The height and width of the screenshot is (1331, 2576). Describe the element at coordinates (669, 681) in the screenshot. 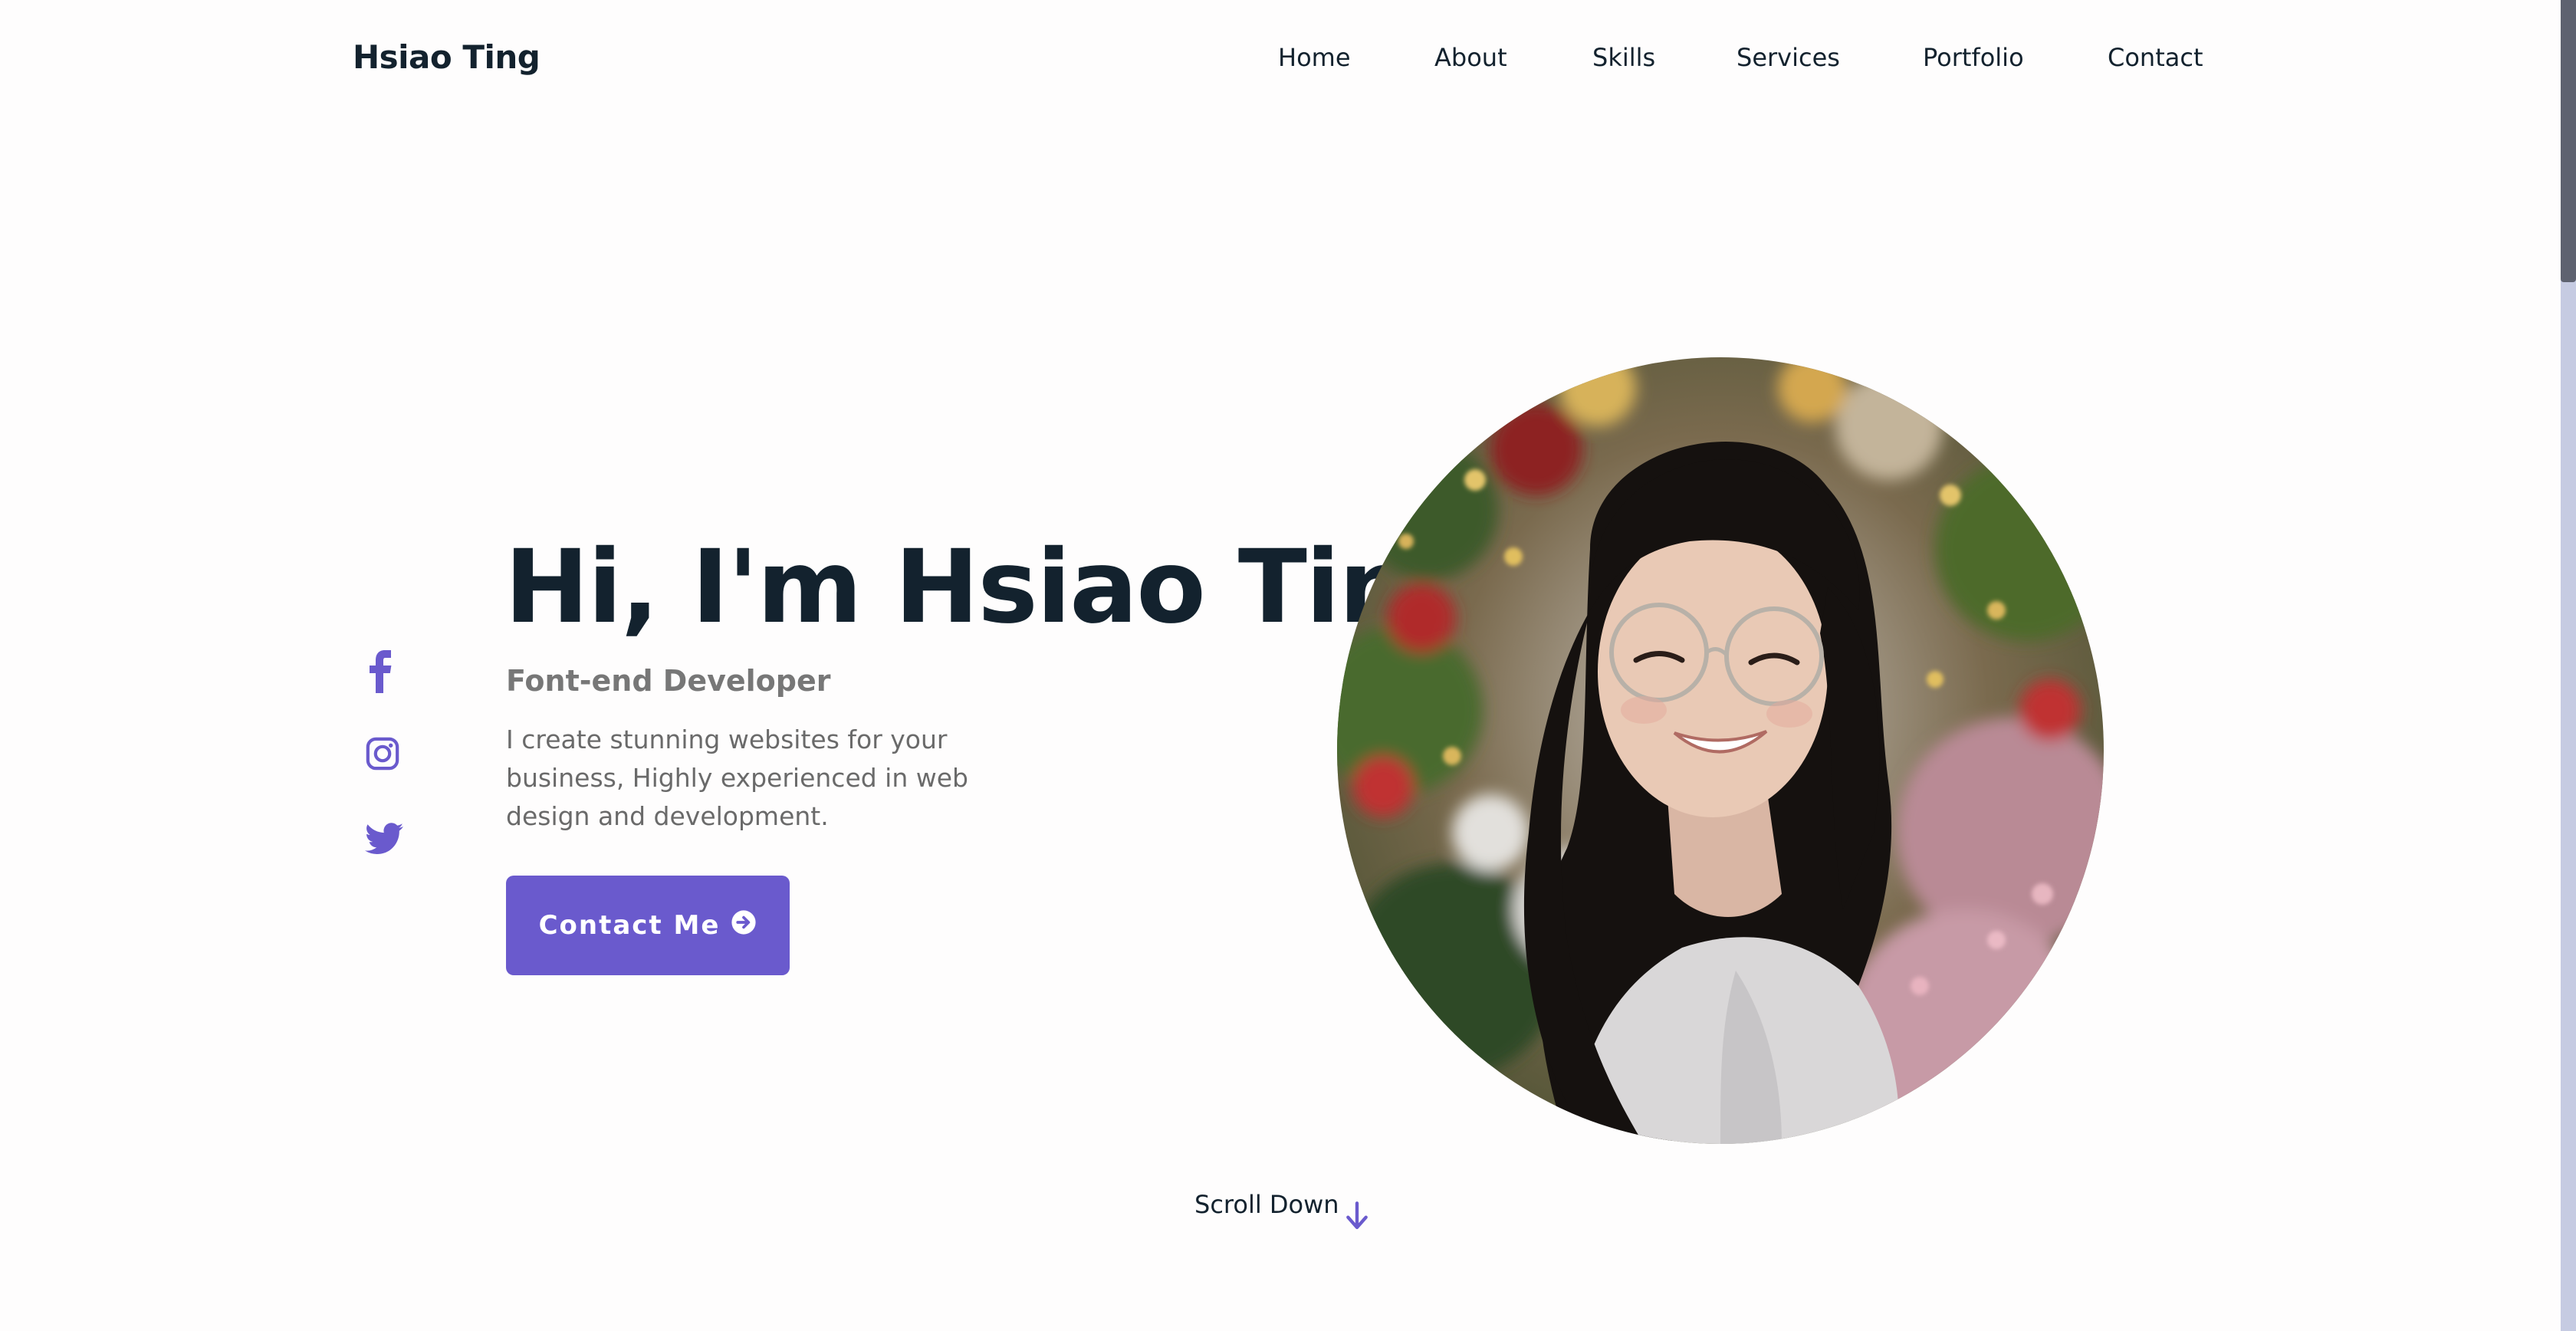

I see `hero-subtitle: Font-end Developer` at that location.